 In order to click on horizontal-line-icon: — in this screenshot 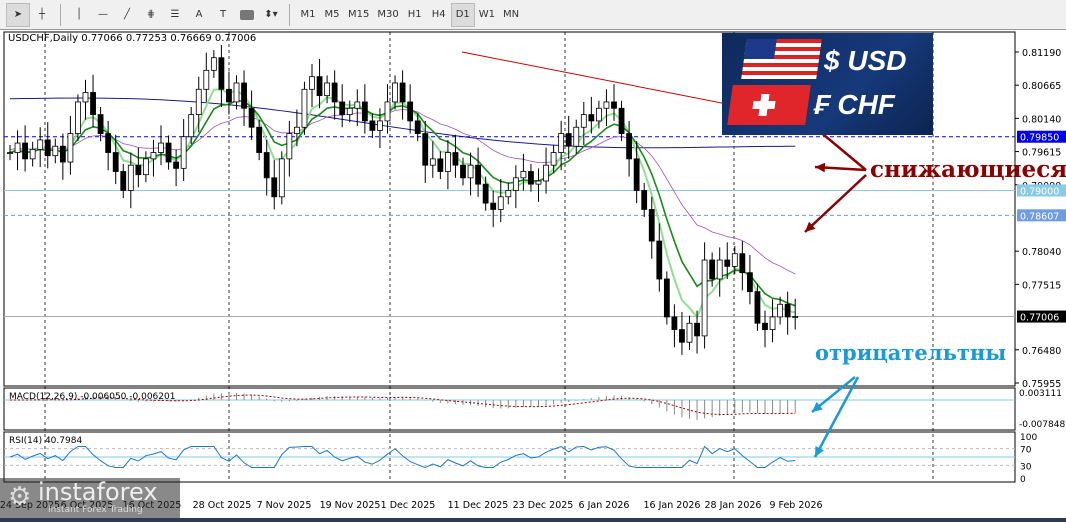, I will do `click(103, 15)`.